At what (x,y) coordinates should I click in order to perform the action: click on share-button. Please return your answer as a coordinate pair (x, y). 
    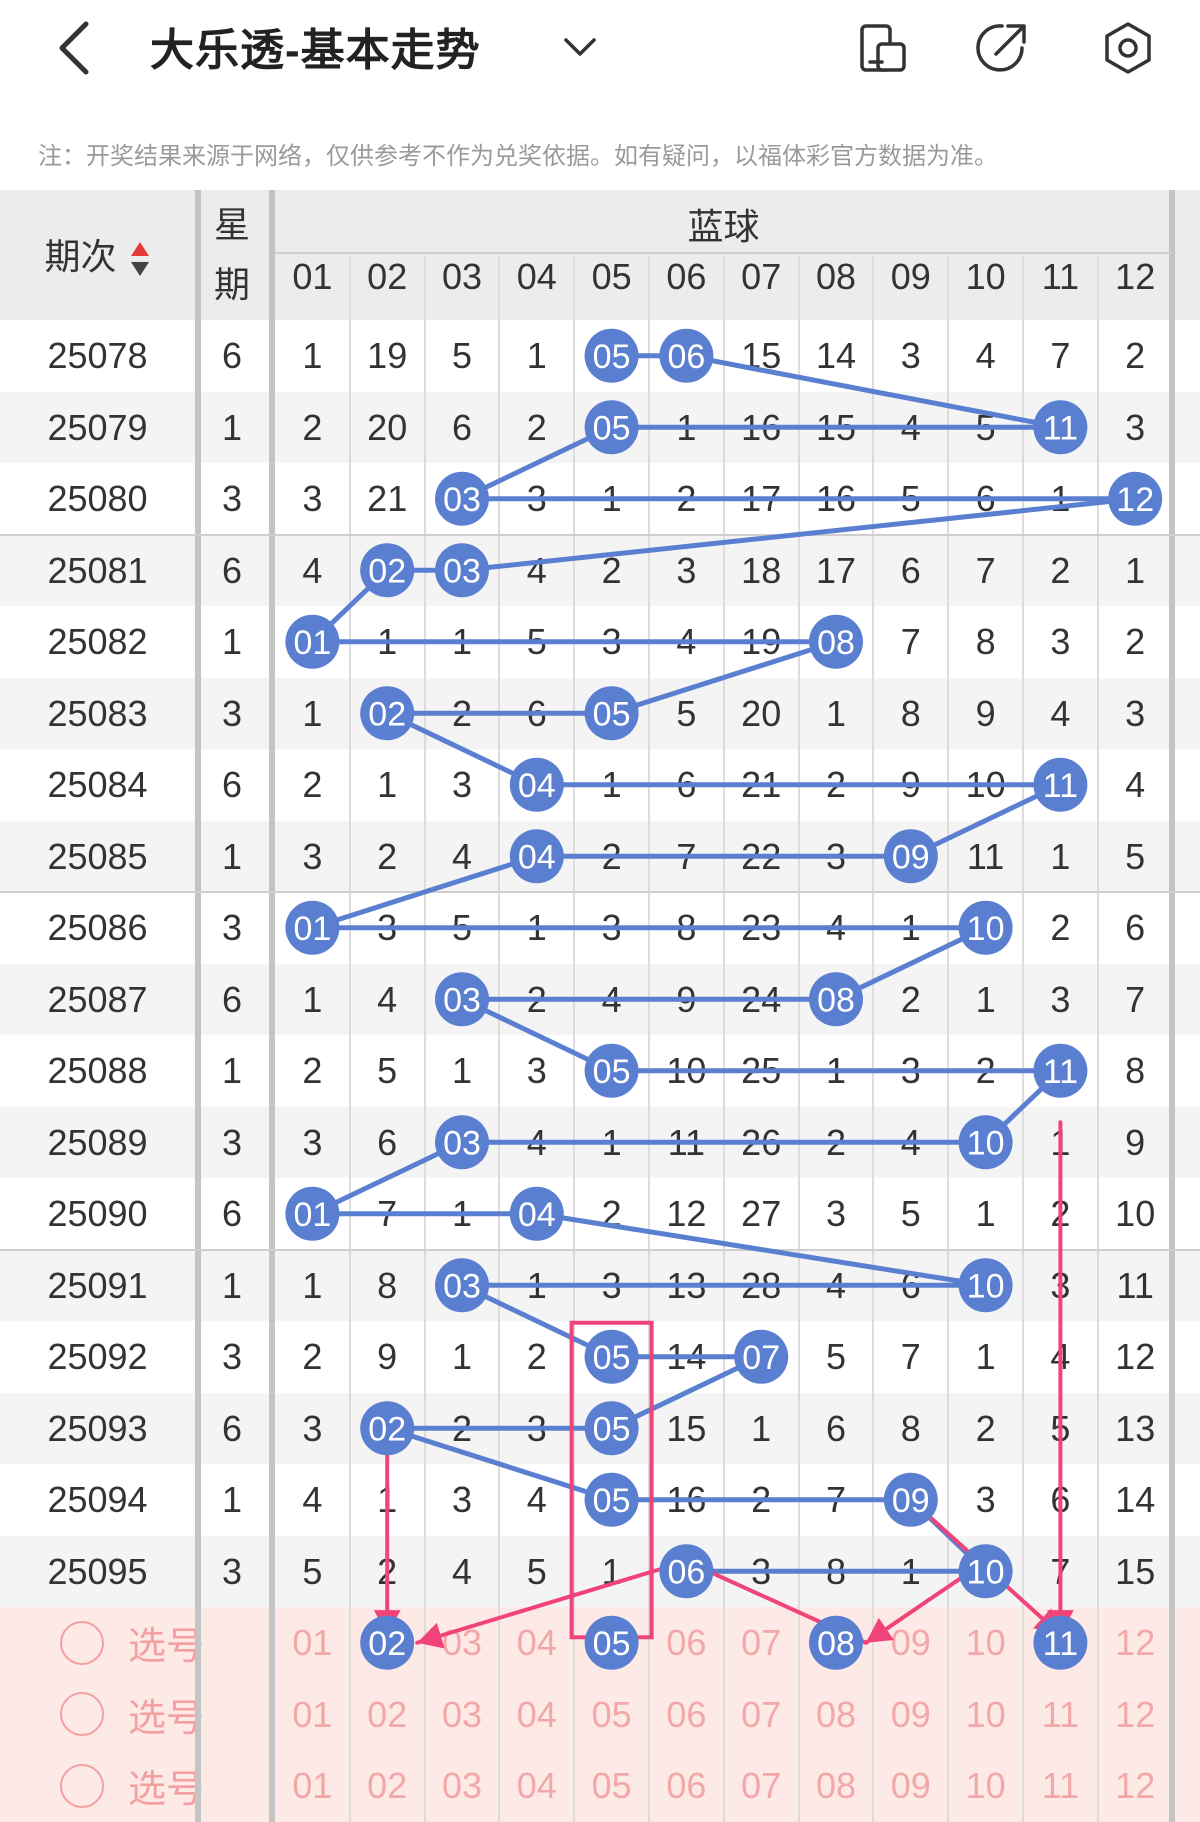
    Looking at the image, I should click on (1002, 48).